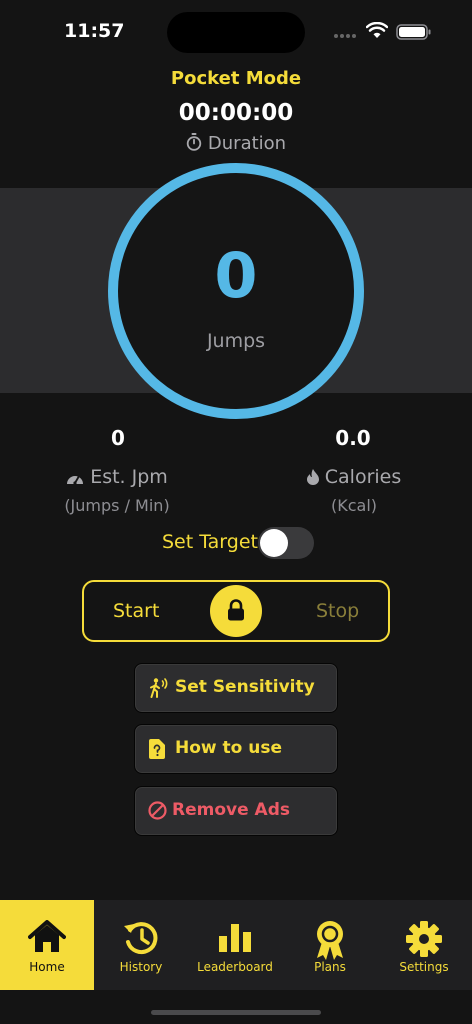 The width and height of the screenshot is (472, 1024). I want to click on lock-button, so click(236, 611).